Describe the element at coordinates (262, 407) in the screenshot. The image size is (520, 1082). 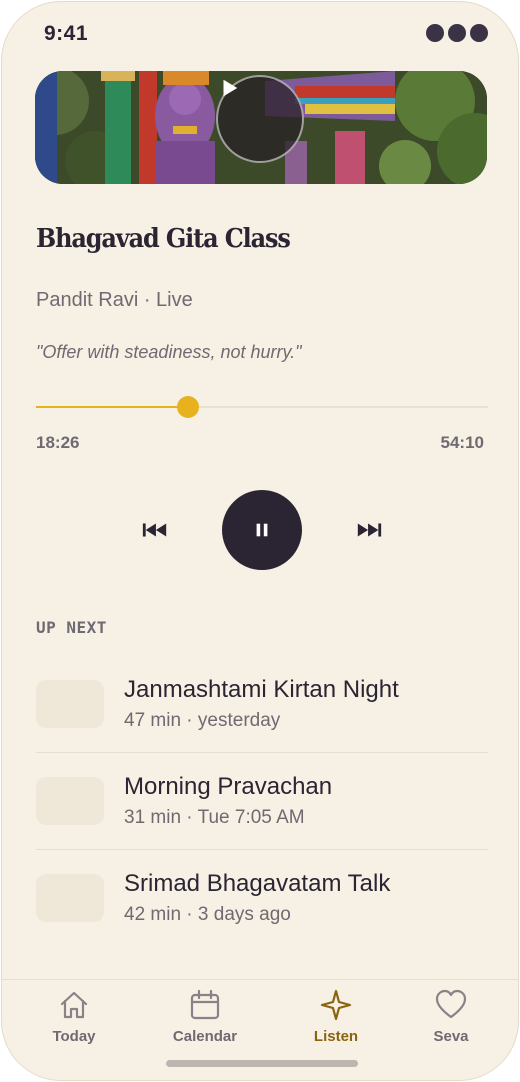
I see `progress-slider` at that location.